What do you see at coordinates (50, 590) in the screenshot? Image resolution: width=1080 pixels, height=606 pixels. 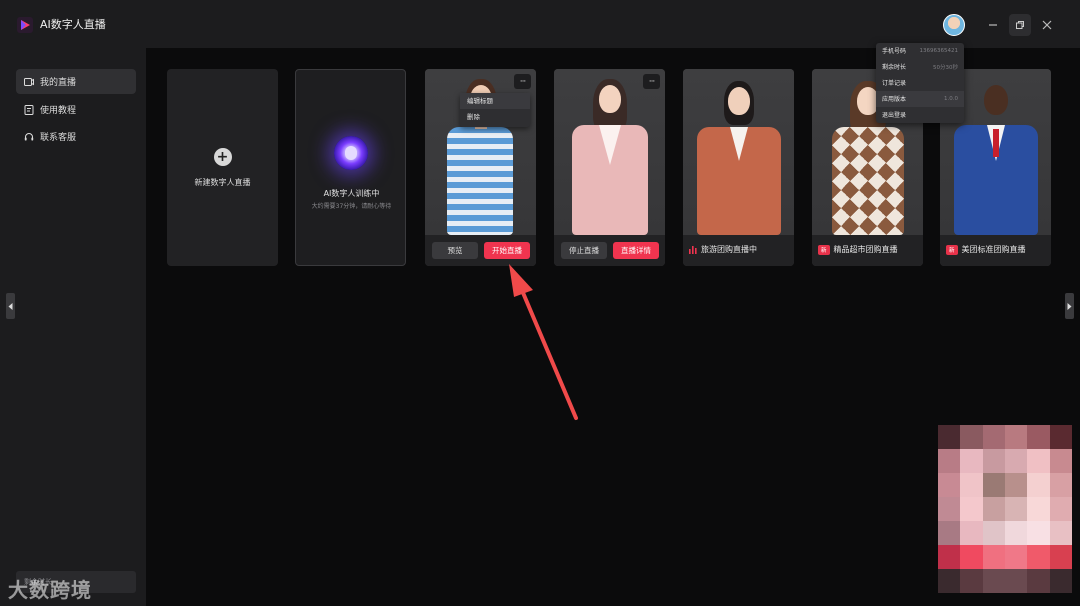 I see `watermark-text: 大数跨境` at bounding box center [50, 590].